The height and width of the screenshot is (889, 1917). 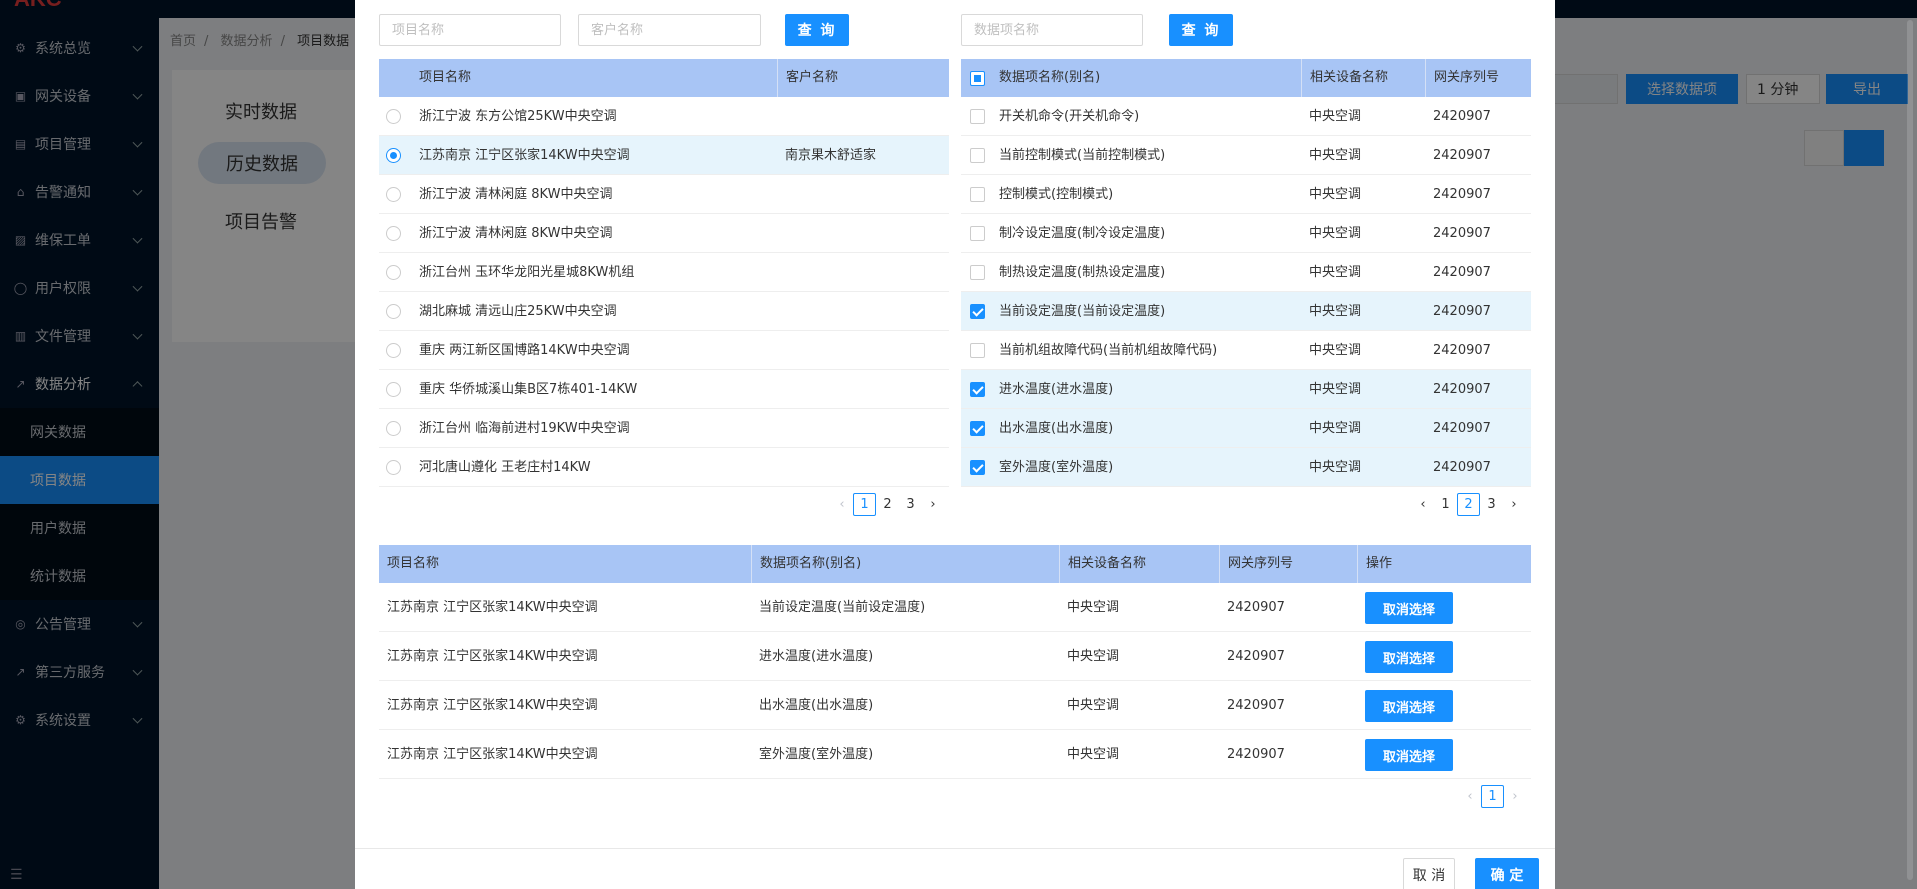 I want to click on project-name-search-input, so click(x=470, y=30).